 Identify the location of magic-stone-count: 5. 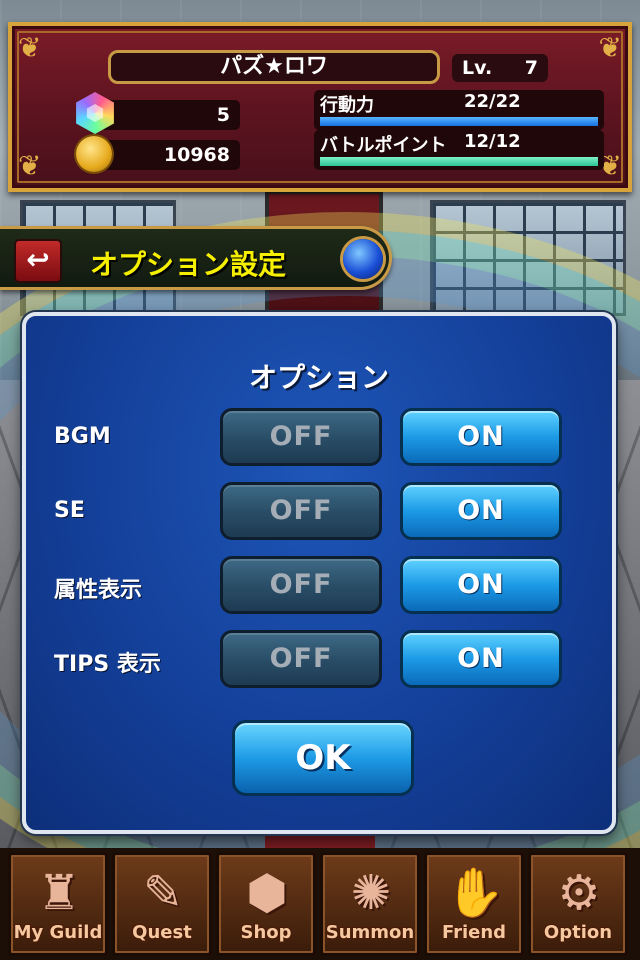
(170, 115).